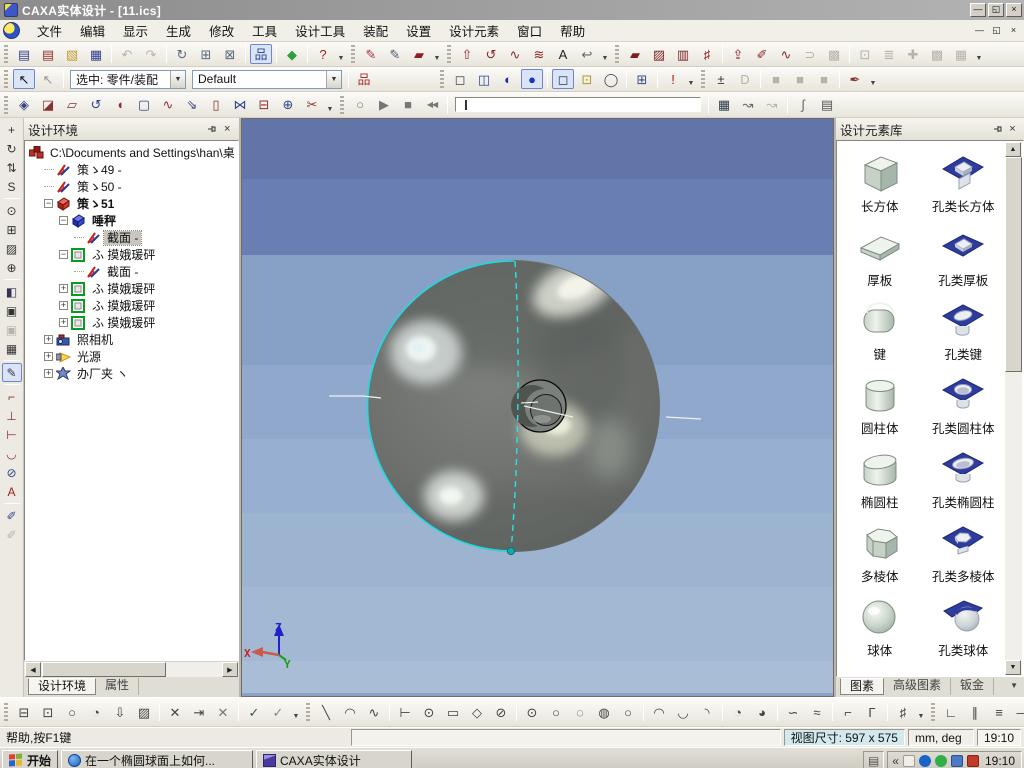 The height and width of the screenshot is (768, 1024). I want to click on ellipse-tool-icon: ○, so click(628, 712).